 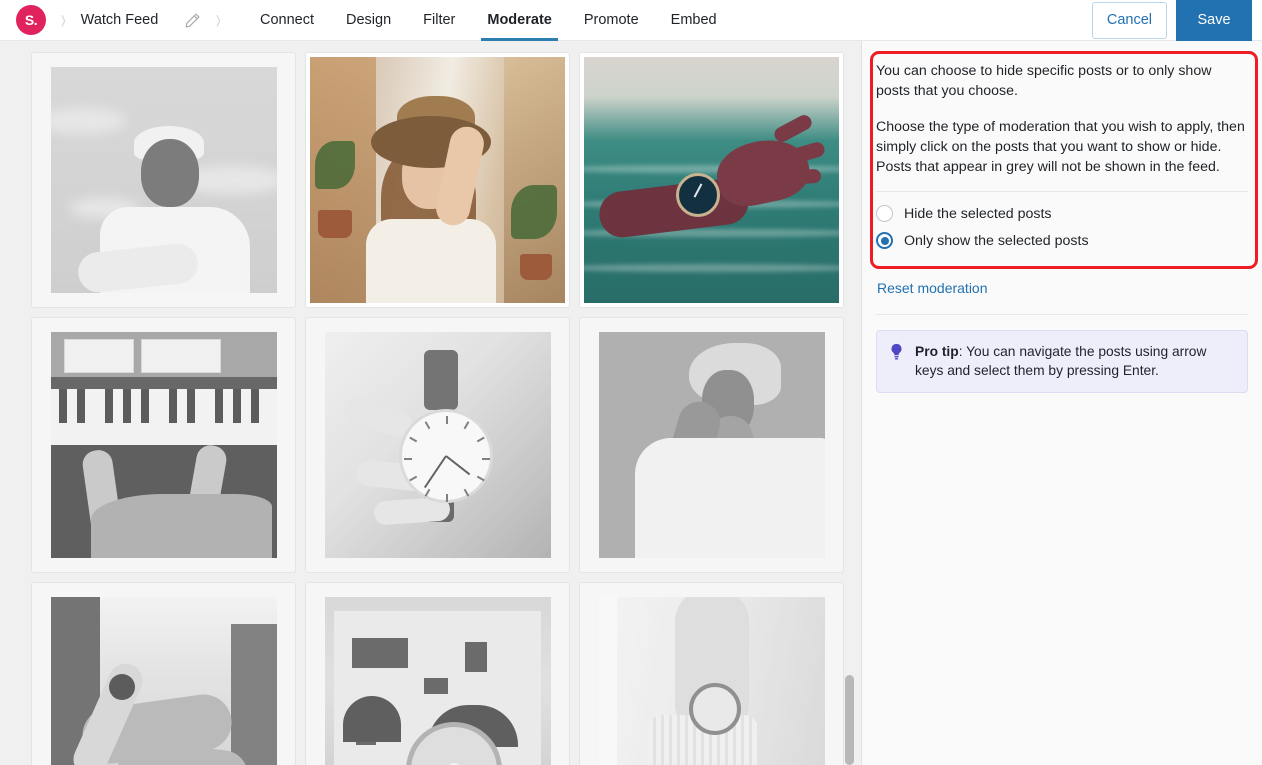 What do you see at coordinates (119, 20) in the screenshot?
I see `breadcrumb-feed-name: Watch Feed` at bounding box center [119, 20].